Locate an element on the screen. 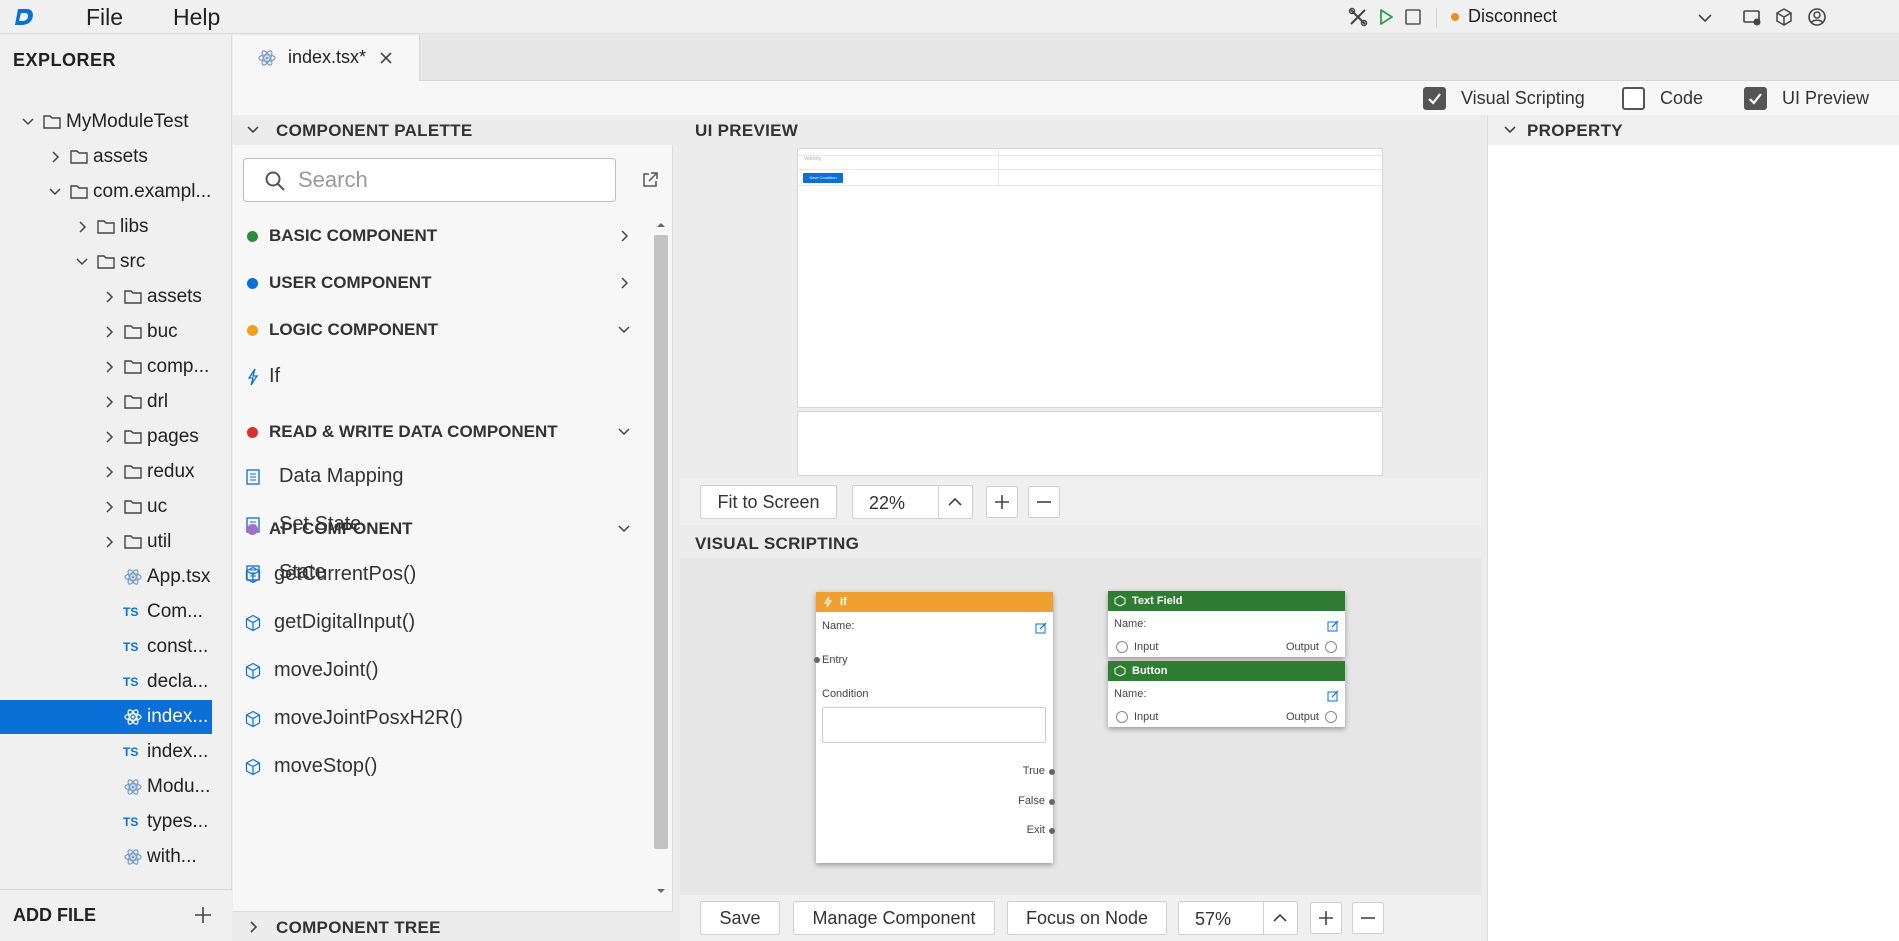  checkbox-code is located at coordinates (1633, 98).